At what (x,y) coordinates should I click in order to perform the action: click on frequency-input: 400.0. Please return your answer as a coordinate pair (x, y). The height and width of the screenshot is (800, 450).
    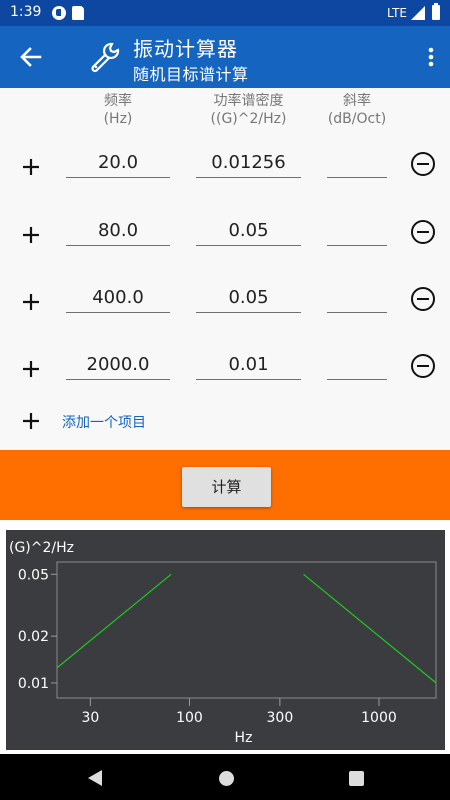
    Looking at the image, I should click on (118, 298).